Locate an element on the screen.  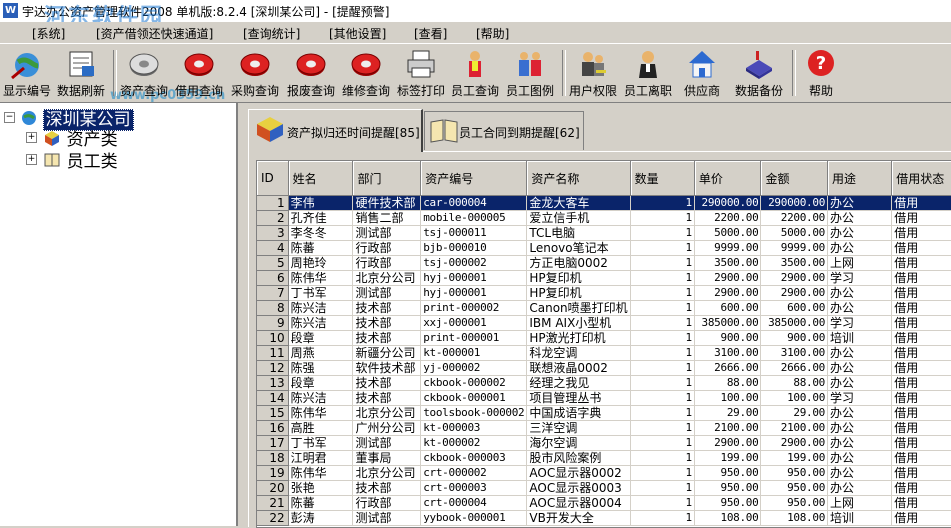
menu-other-settings: [其他设置] is located at coordinates (357, 33).